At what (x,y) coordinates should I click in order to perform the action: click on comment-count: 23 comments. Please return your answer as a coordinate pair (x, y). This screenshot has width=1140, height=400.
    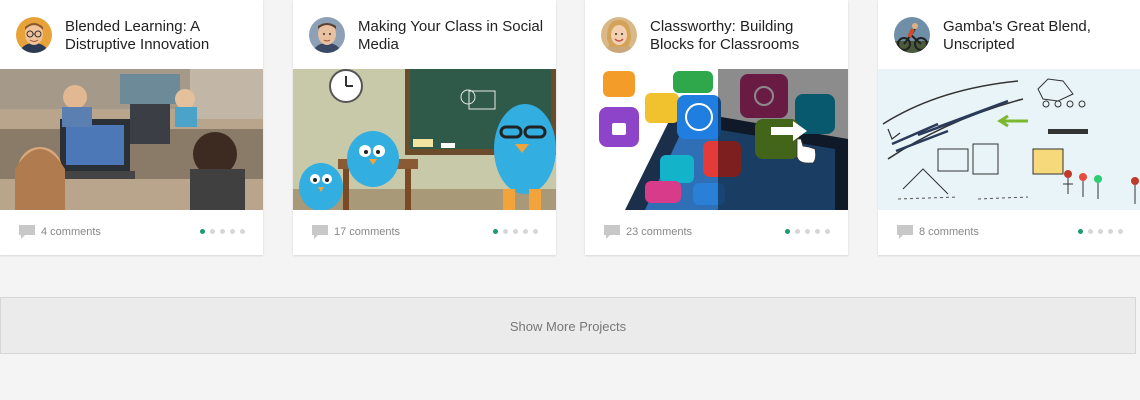
    Looking at the image, I should click on (659, 232).